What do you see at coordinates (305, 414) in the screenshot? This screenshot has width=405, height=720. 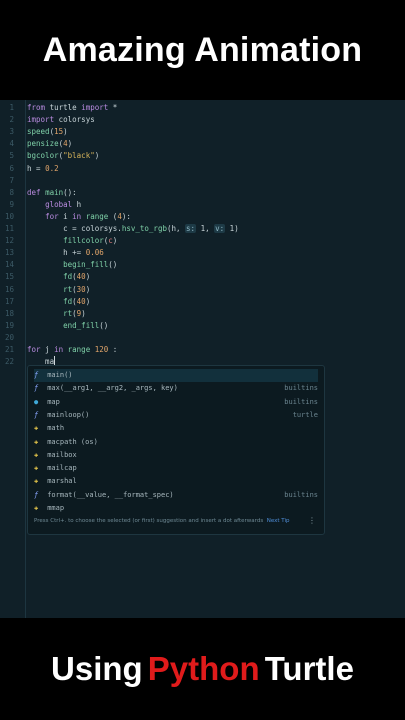 I see `completion-source: turtle` at bounding box center [305, 414].